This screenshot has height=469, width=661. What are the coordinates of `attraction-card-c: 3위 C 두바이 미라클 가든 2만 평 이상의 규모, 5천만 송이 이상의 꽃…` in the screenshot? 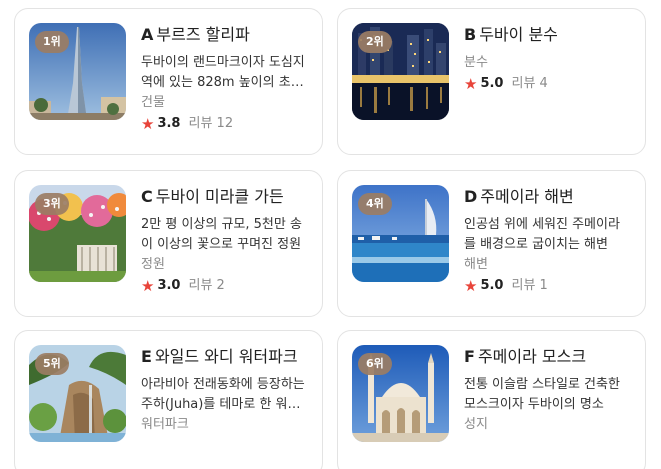 It's located at (168, 243).